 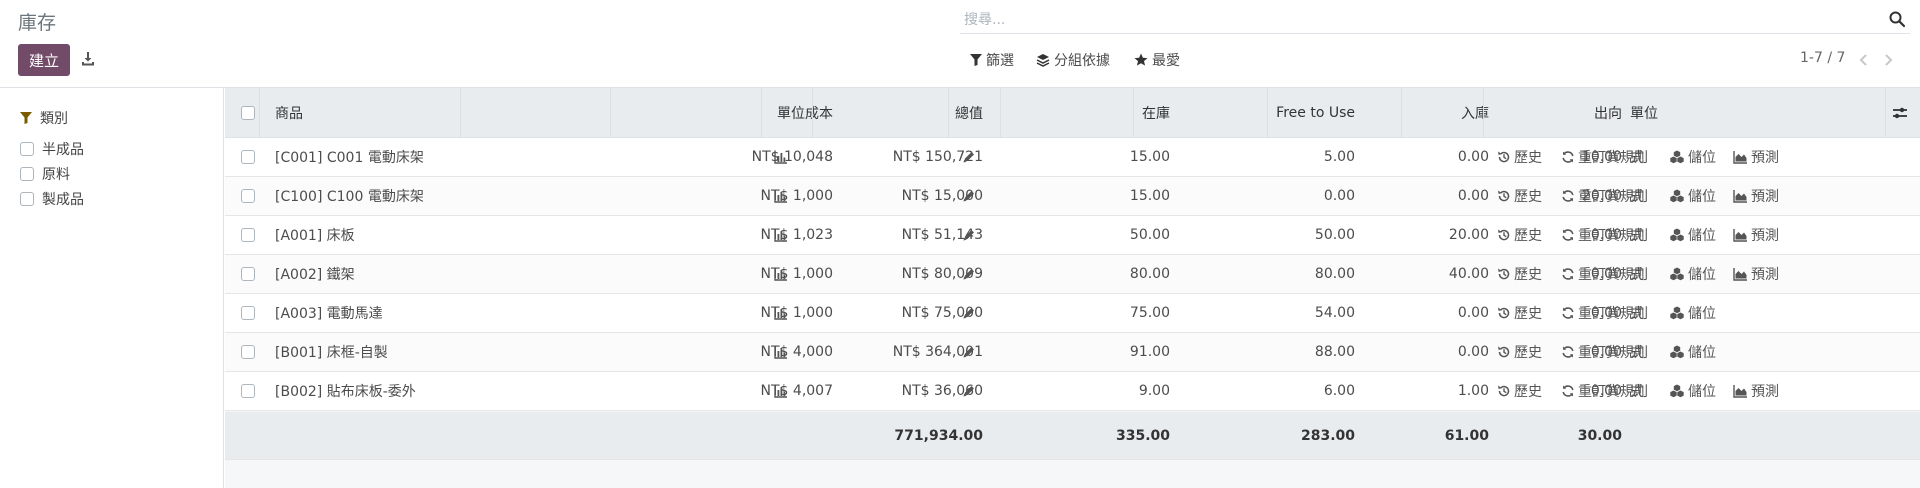 What do you see at coordinates (942, 196) in the screenshot?
I see `total-value: NT$ 15,000` at bounding box center [942, 196].